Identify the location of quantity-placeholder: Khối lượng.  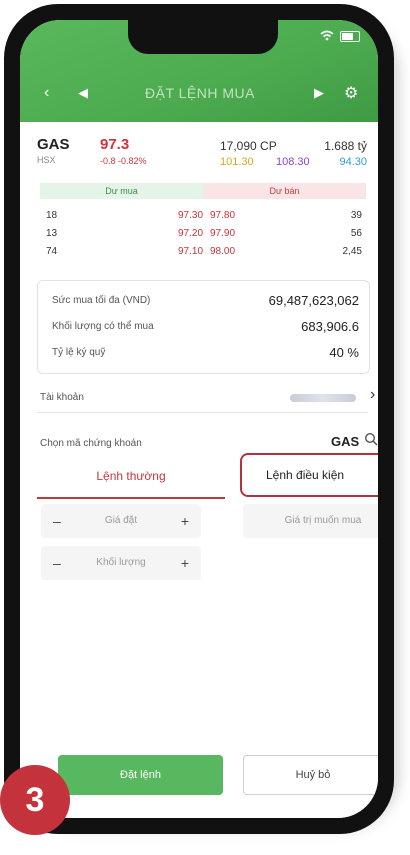
(121, 562).